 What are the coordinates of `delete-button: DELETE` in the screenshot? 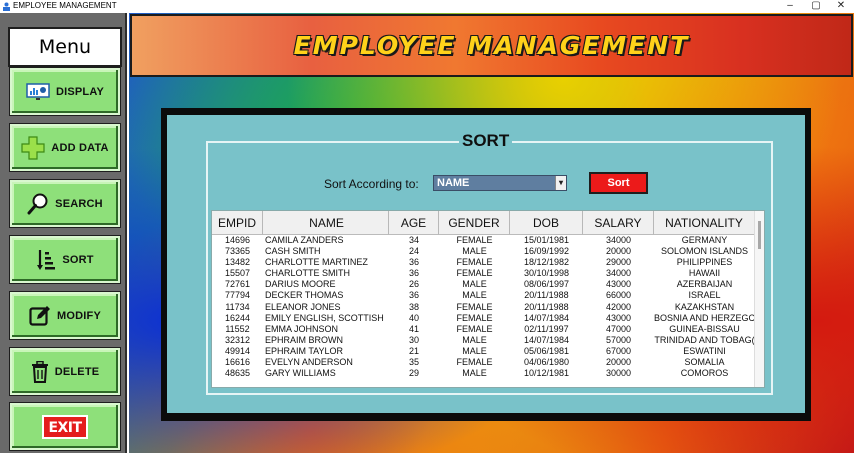 It's located at (65, 371).